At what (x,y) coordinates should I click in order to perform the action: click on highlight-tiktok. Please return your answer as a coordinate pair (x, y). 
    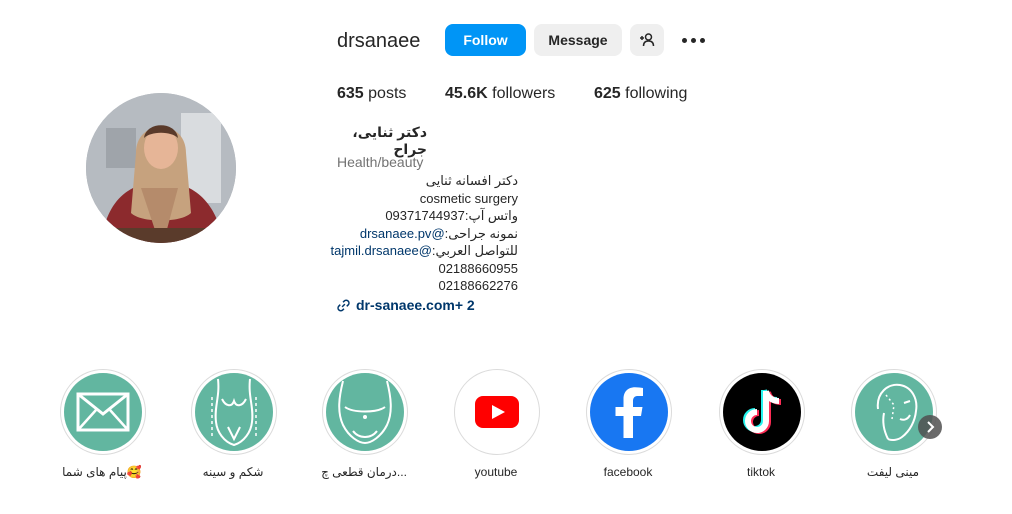
    Looking at the image, I should click on (762, 412).